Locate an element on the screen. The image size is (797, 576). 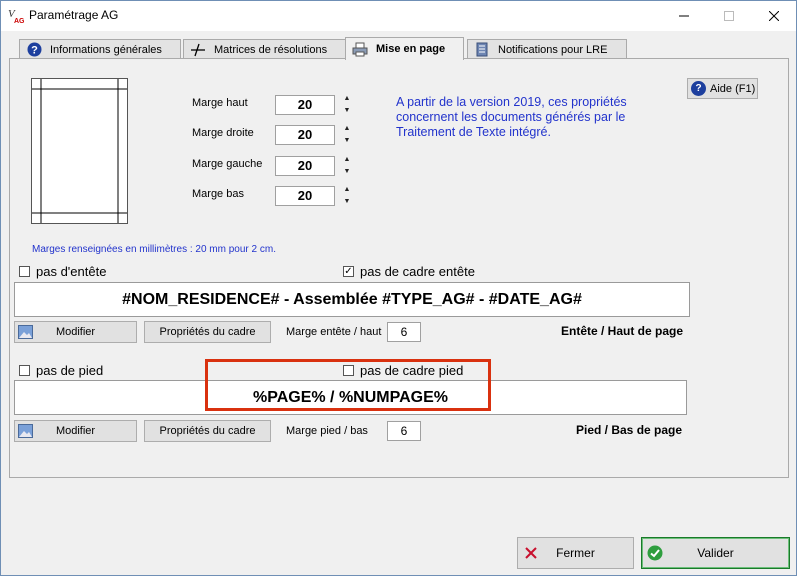
margin-right-spinner: ▲ ▼ is located at coordinates (347, 135).